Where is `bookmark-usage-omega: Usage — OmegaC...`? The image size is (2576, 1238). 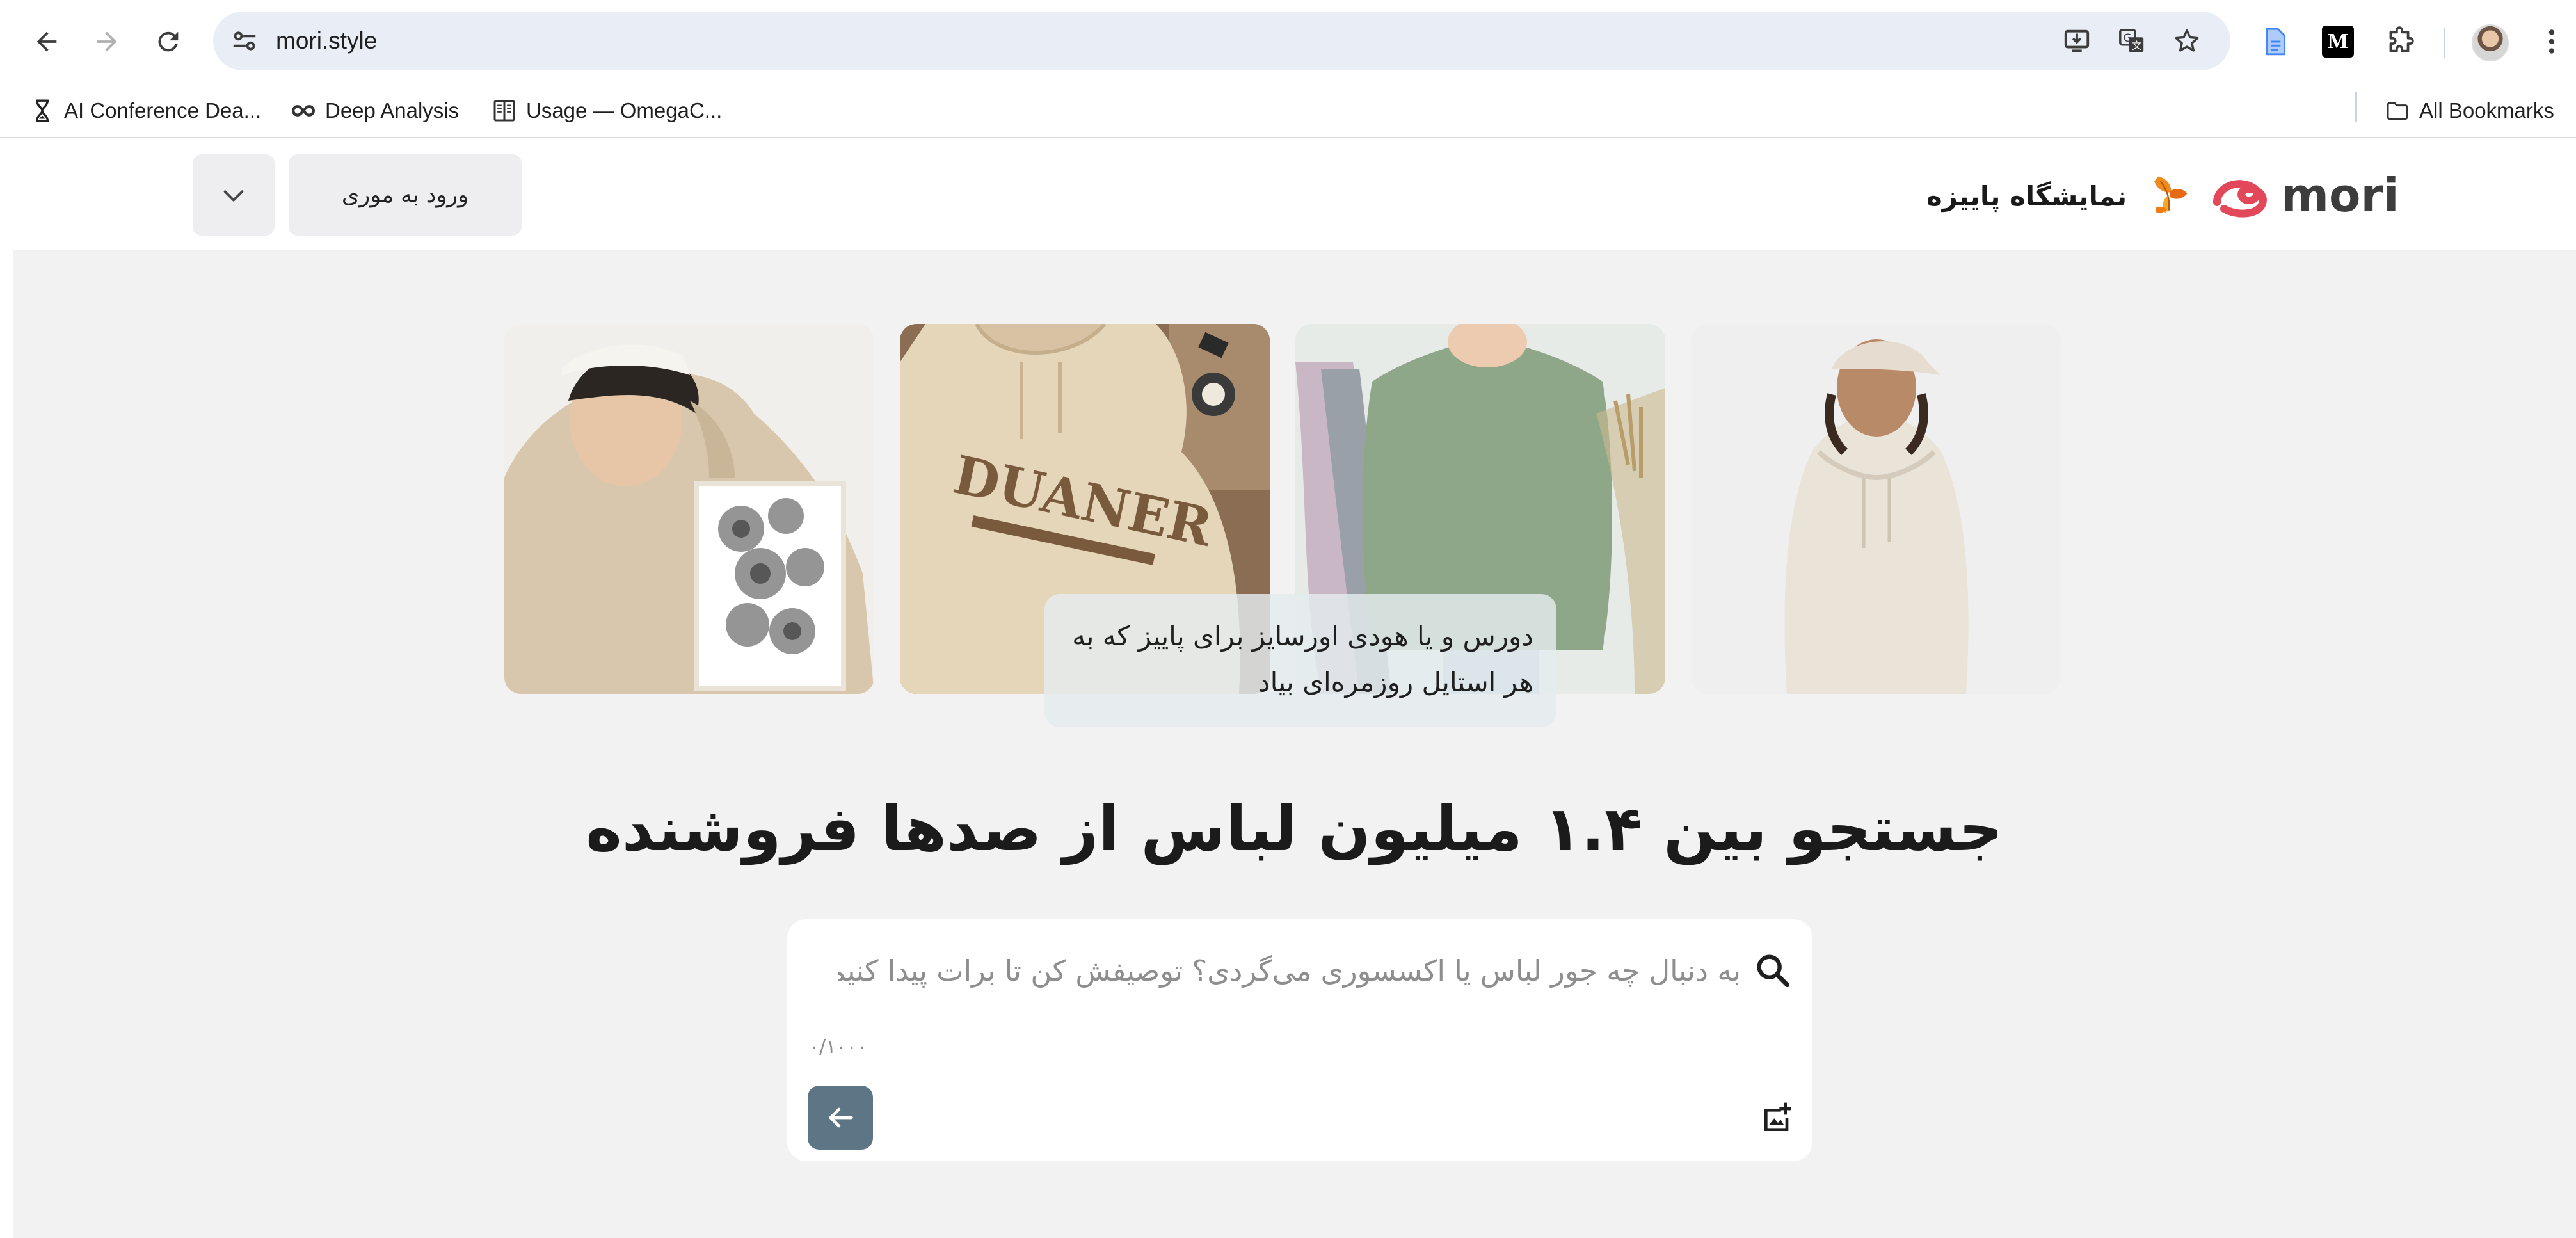
bookmark-usage-omega: Usage — OmegaC... is located at coordinates (607, 111).